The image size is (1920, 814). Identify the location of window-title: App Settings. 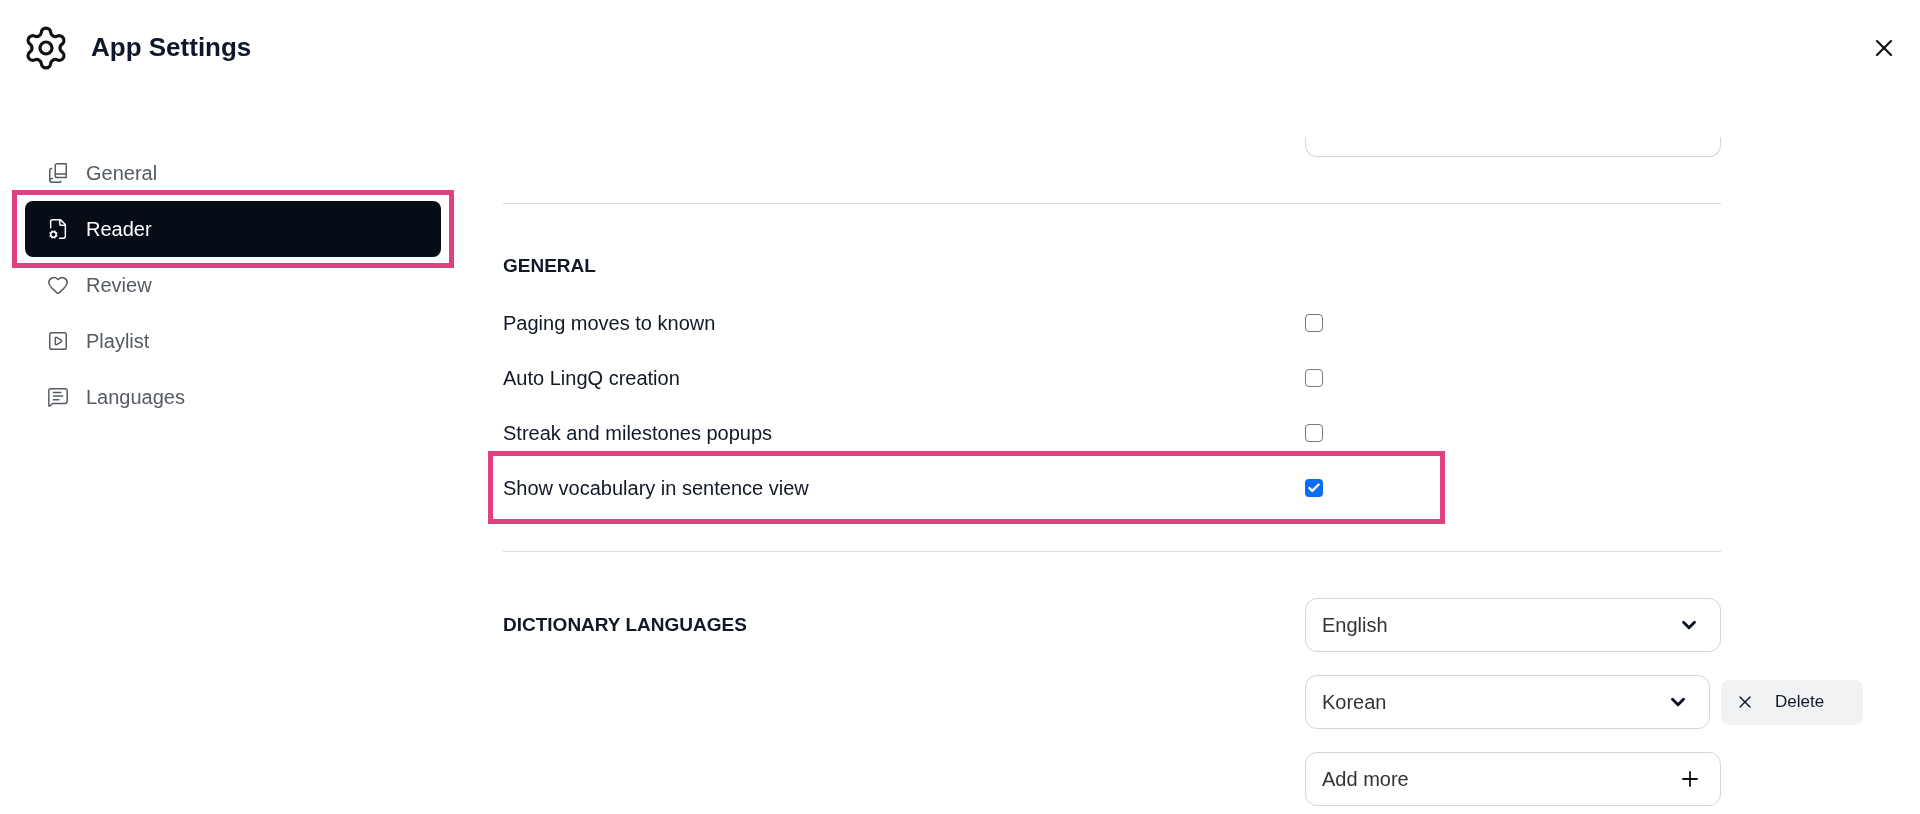
(171, 47).